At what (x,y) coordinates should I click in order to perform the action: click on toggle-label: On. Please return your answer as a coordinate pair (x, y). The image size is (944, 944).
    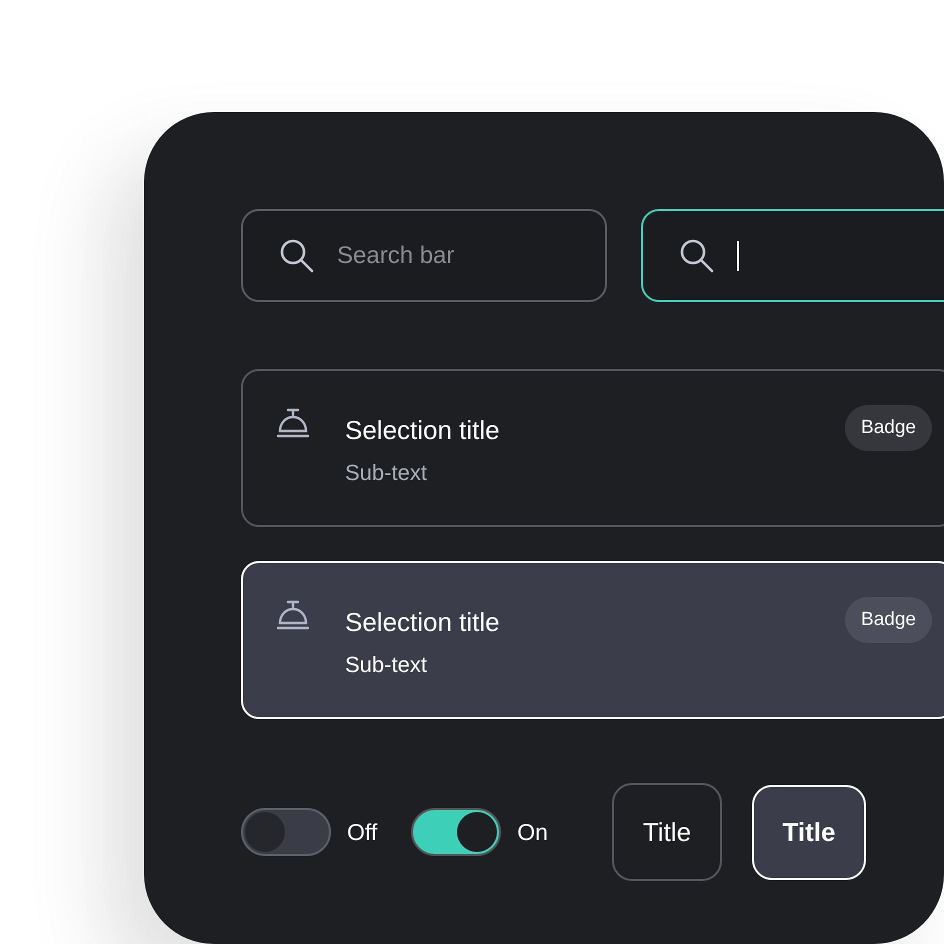
    Looking at the image, I should click on (532, 832).